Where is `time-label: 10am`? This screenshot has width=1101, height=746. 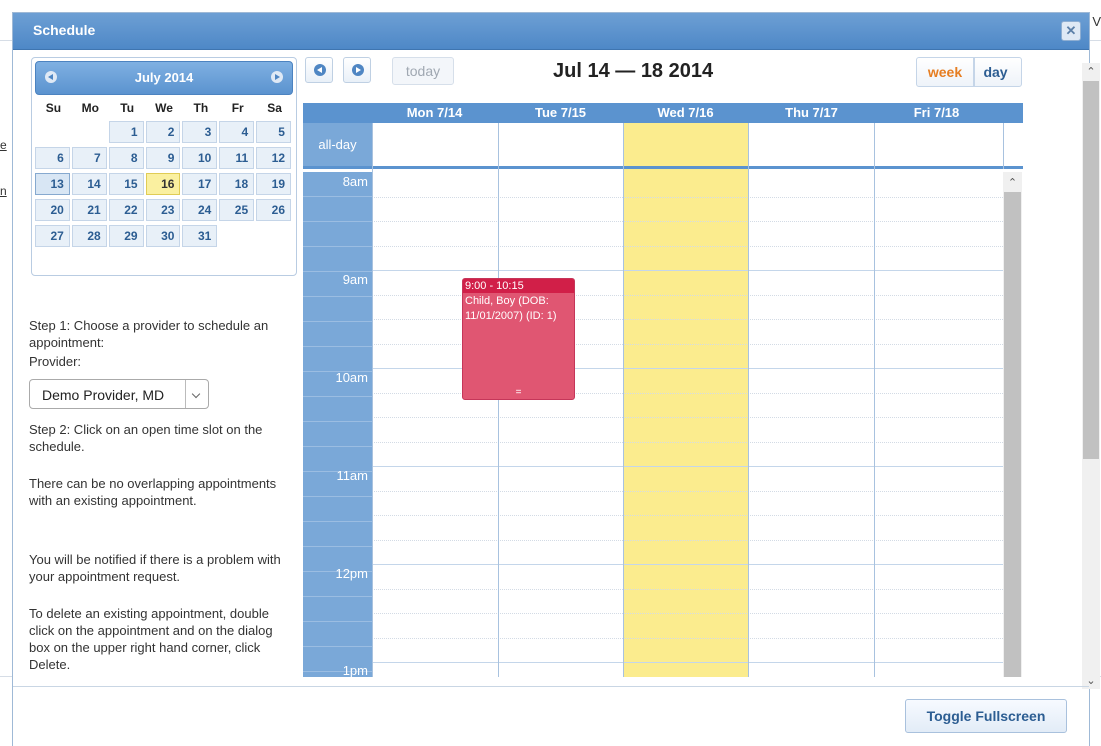
time-label: 10am is located at coordinates (351, 377).